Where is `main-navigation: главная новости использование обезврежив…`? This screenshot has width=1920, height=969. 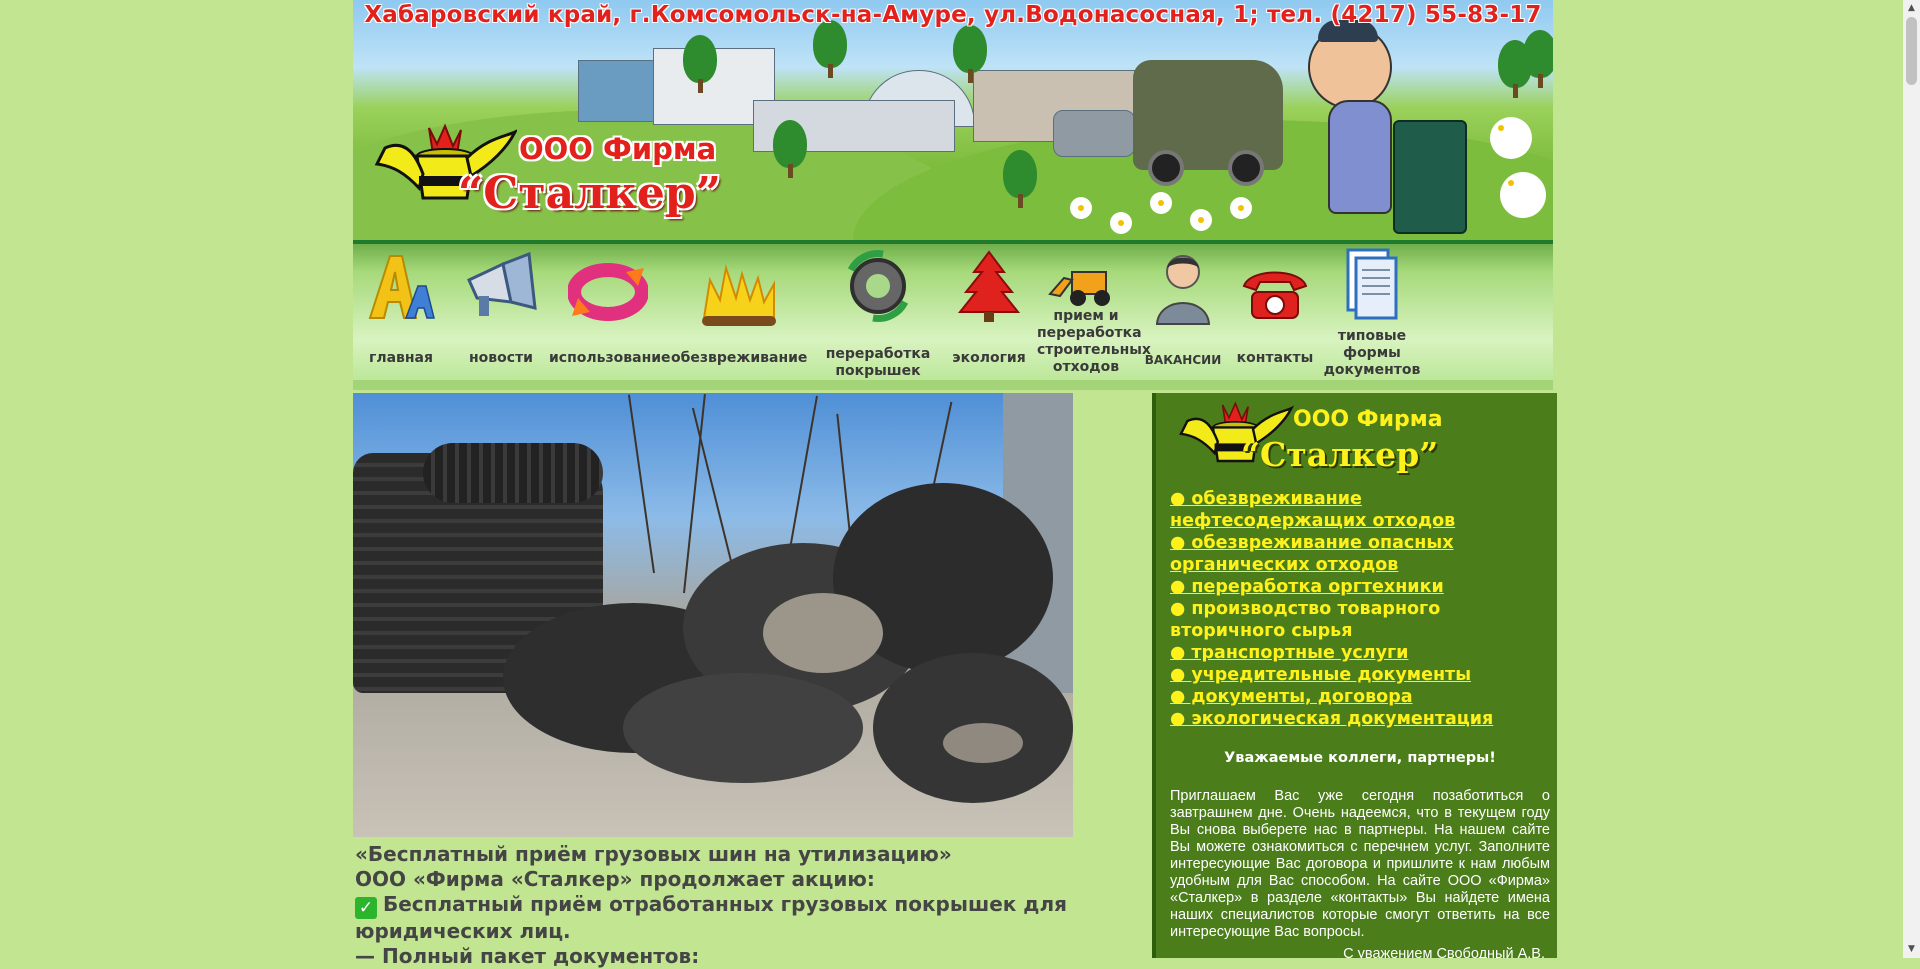 main-navigation: главная новости использование обезврежив… is located at coordinates (953, 317).